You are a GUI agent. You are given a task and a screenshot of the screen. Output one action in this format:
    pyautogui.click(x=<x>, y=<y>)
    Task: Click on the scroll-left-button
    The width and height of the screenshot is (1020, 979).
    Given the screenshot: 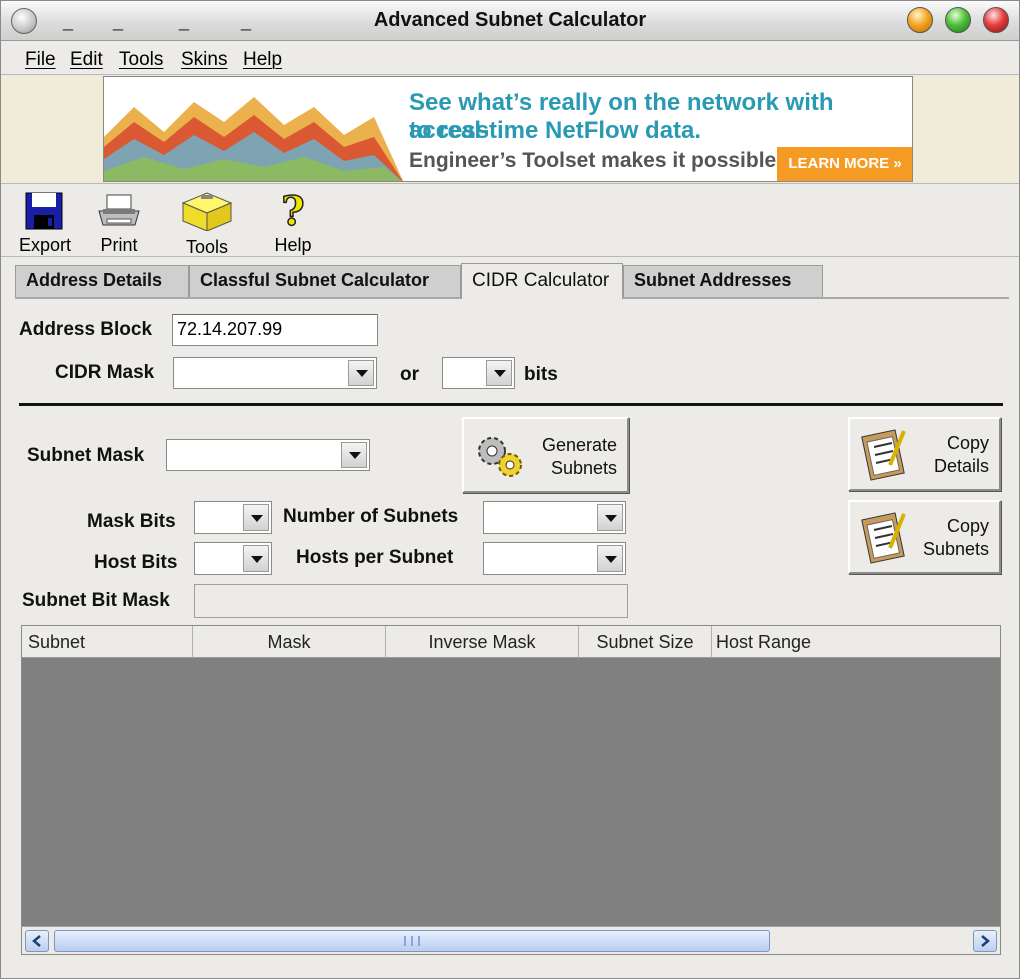 What is the action you would take?
    pyautogui.click(x=37, y=941)
    